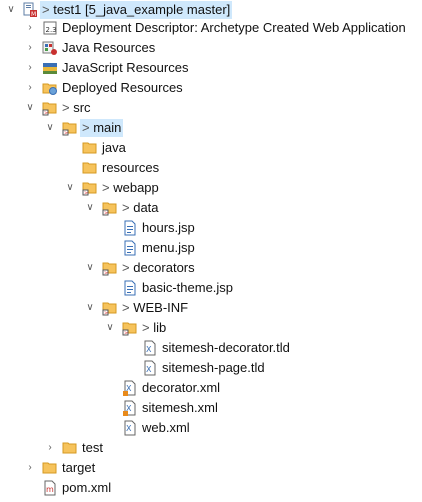 This screenshot has height=502, width=422. I want to click on hours-jsp-label: hours.jsp, so click(168, 227).